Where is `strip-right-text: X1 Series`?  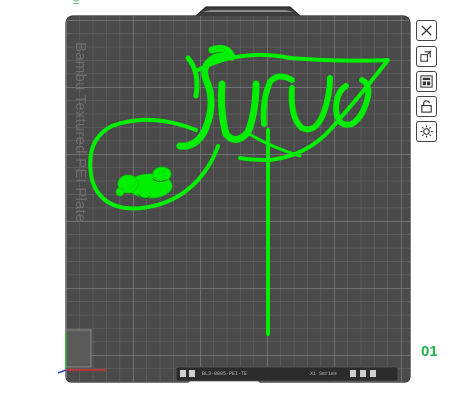
strip-right-text: X1 Series is located at coordinates (324, 374).